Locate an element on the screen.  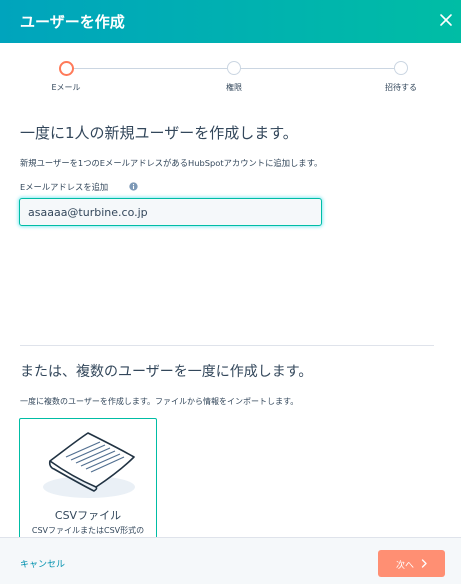
section-divider is located at coordinates (227, 345).